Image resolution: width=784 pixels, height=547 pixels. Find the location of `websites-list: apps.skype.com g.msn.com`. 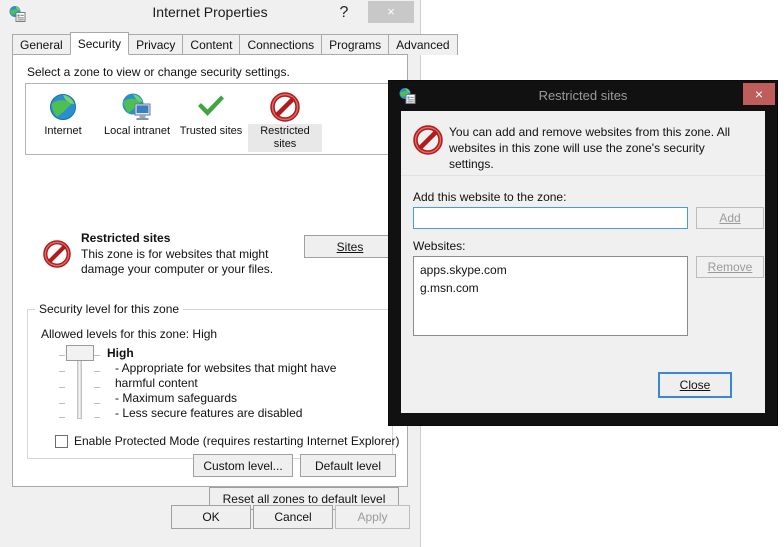

websites-list: apps.skype.com g.msn.com is located at coordinates (550, 296).